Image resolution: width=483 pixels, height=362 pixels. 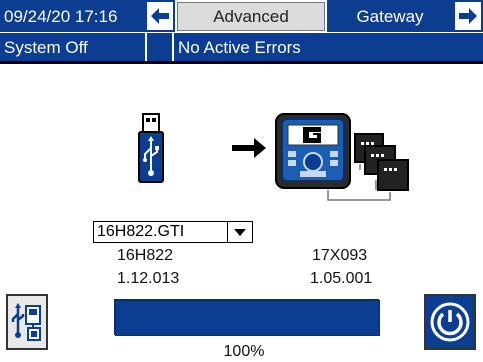 I want to click on next-screen-button, so click(x=468, y=16).